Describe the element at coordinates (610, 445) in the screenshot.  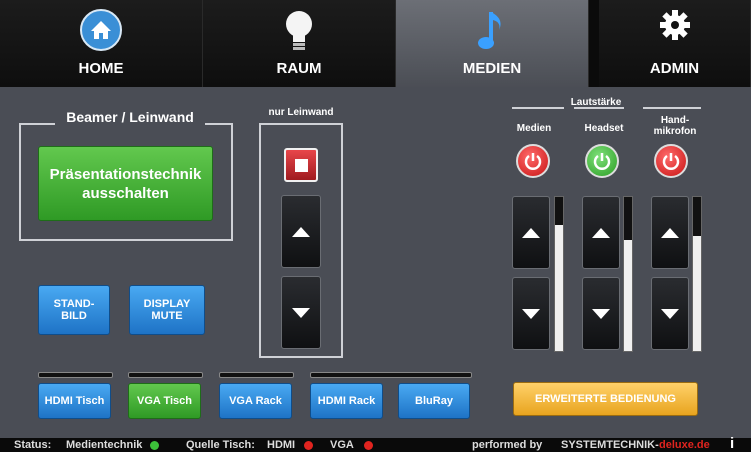
I see `brand-name: SYSTEMTECHNIK-` at that location.